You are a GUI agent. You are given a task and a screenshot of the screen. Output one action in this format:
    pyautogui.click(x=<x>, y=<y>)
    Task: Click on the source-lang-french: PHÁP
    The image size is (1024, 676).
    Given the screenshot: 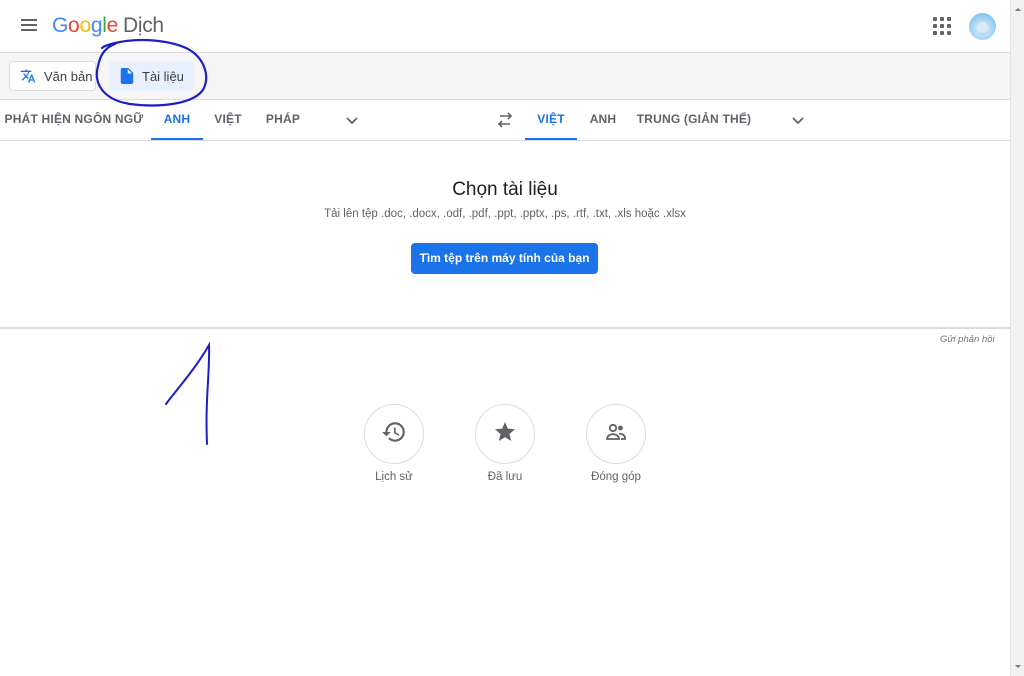 What is the action you would take?
    pyautogui.click(x=283, y=120)
    